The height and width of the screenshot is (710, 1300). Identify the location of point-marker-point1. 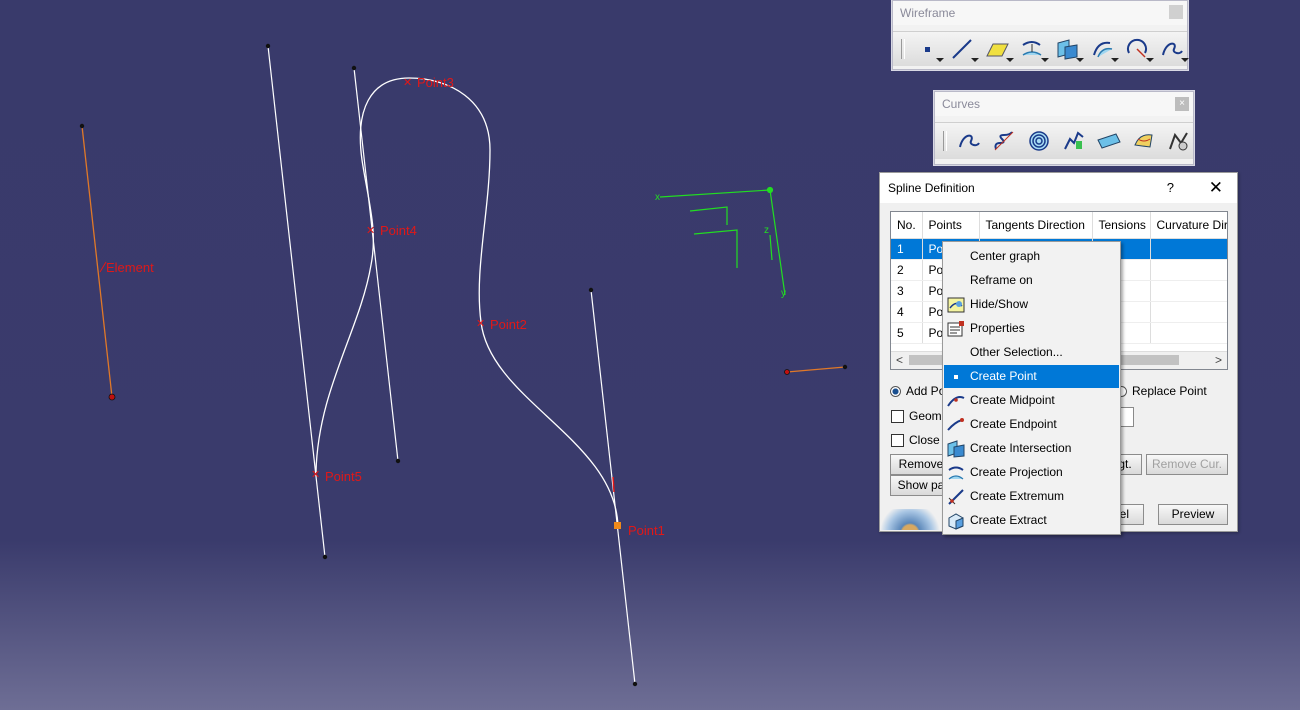
(617, 525).